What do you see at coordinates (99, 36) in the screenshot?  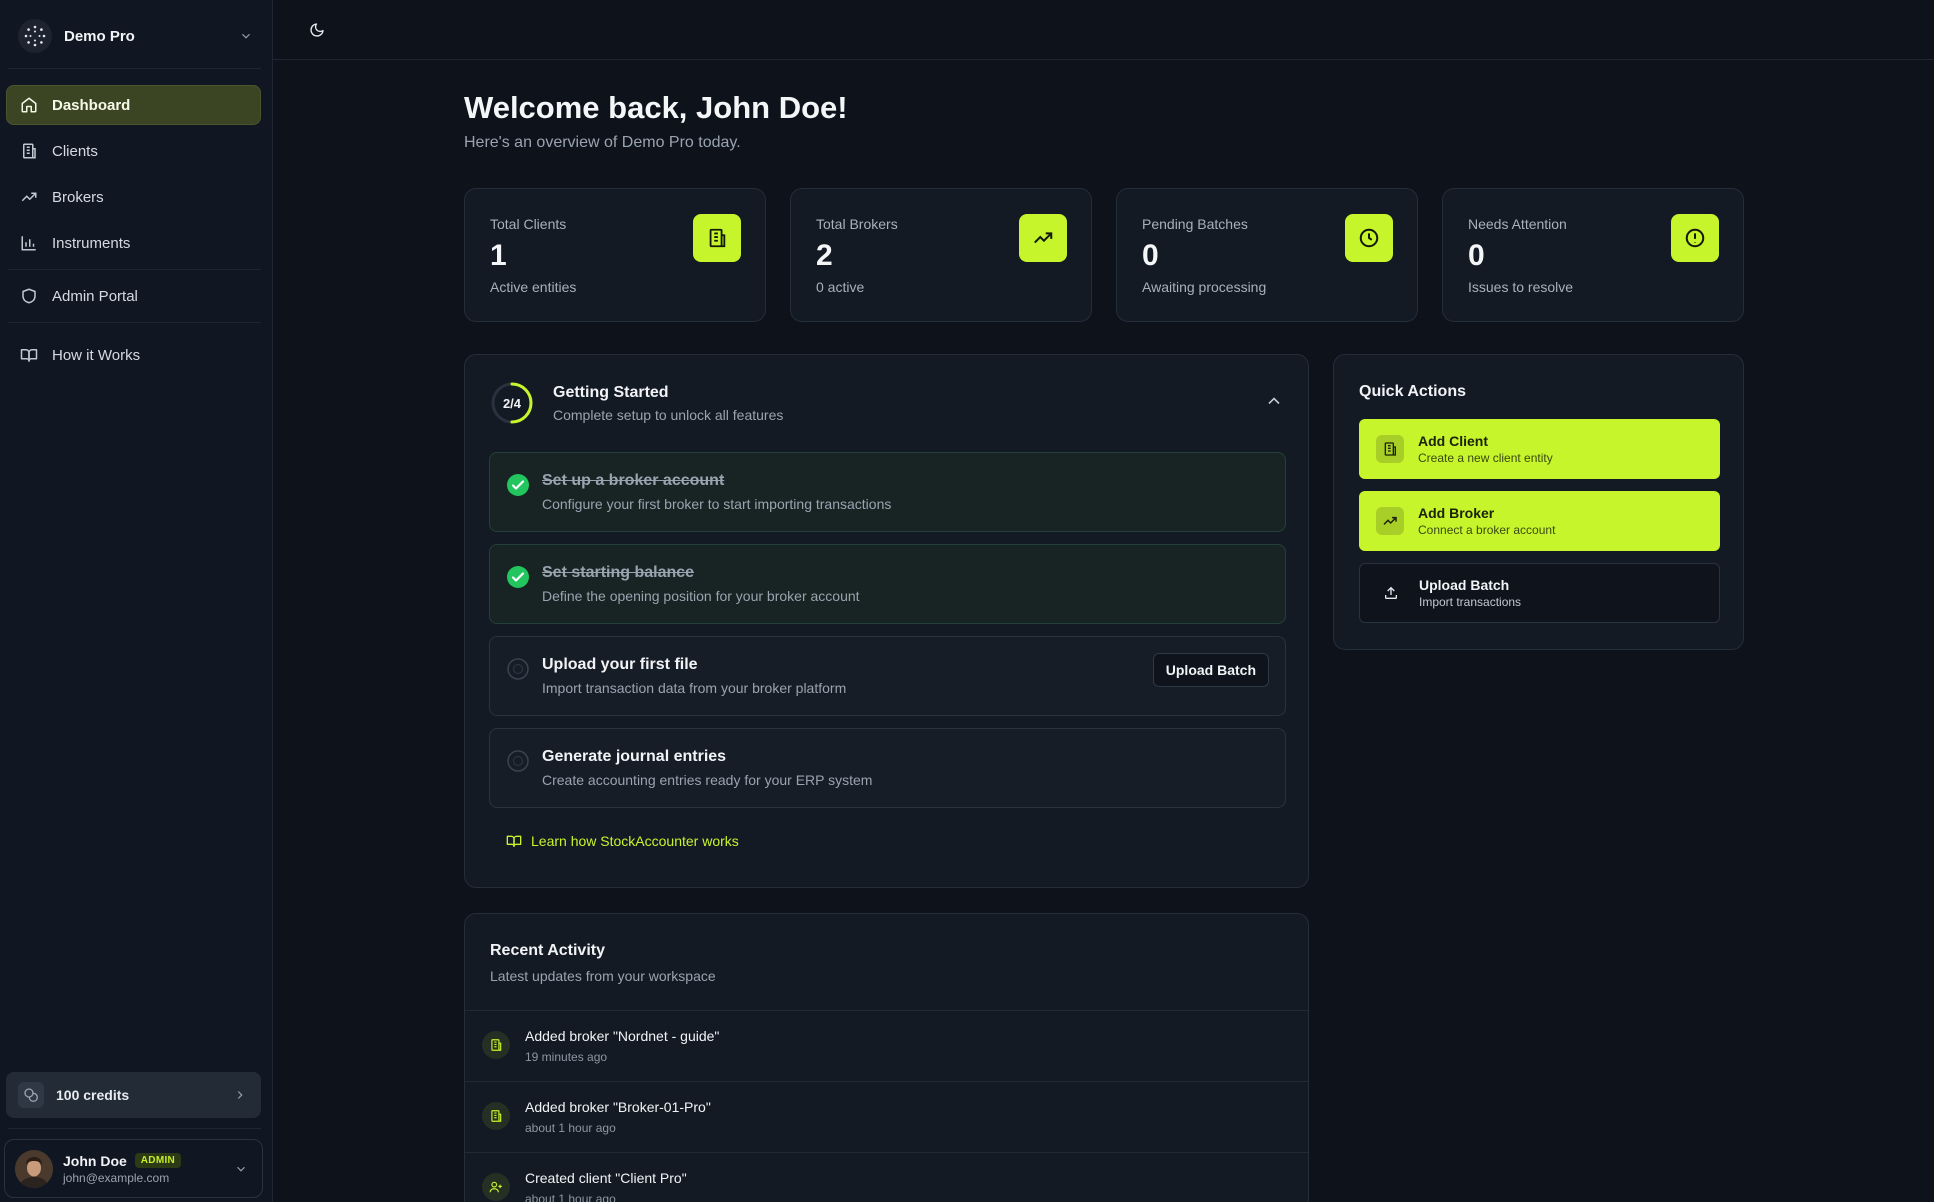 I see `workspace-name: Demo Pro` at bounding box center [99, 36].